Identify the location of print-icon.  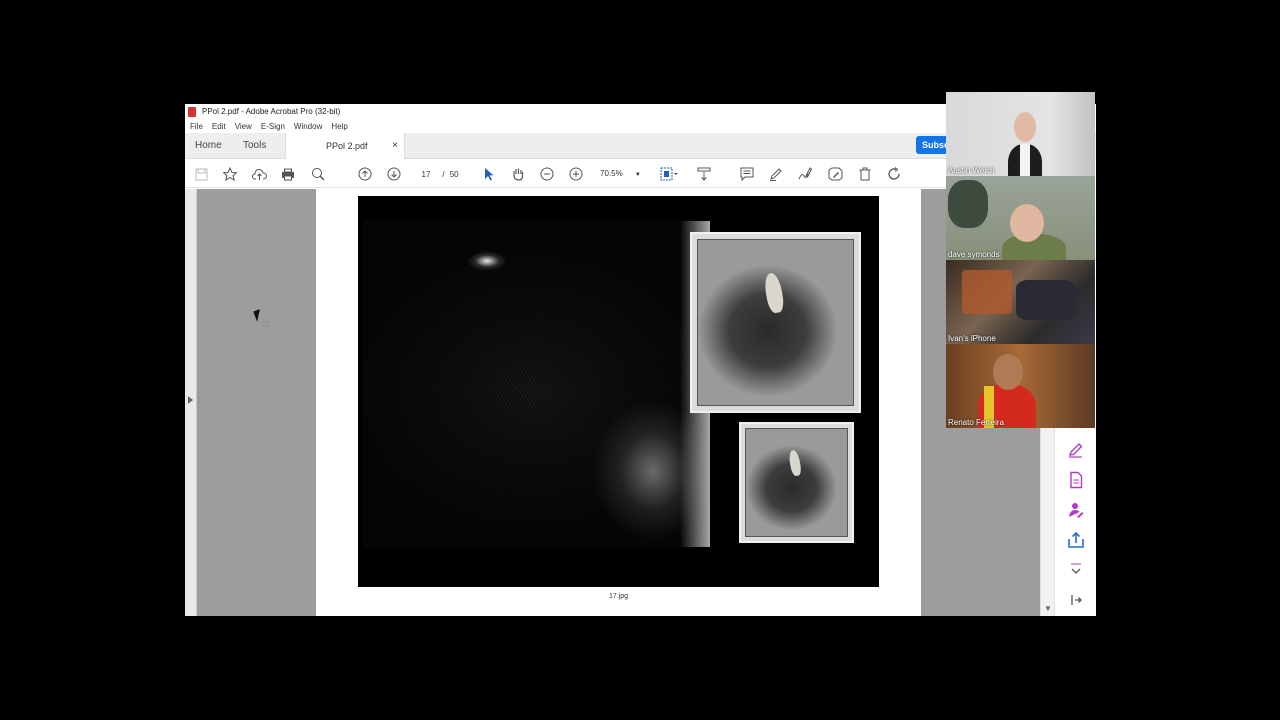
(288, 174).